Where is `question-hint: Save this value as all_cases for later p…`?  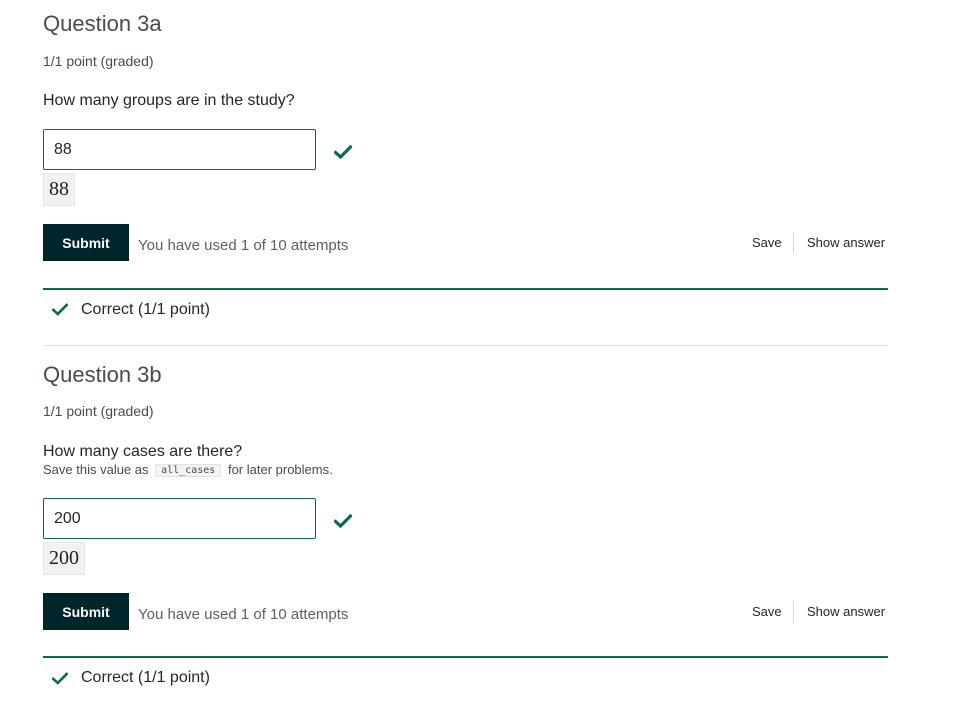 question-hint: Save this value as all_cases for later p… is located at coordinates (188, 470).